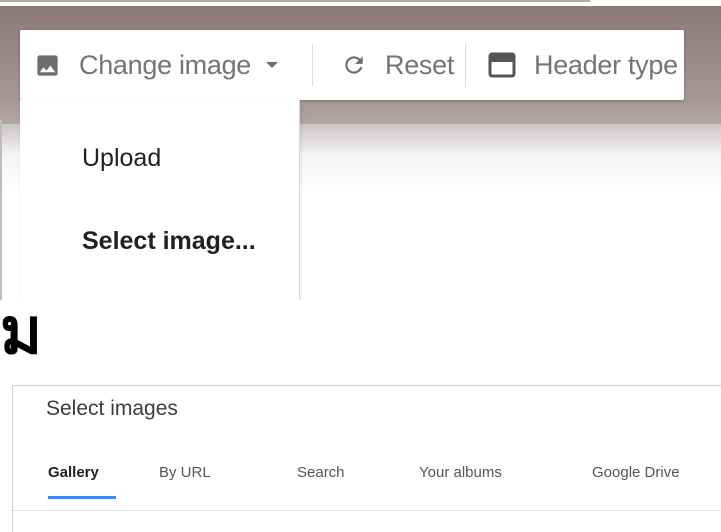  What do you see at coordinates (82, 497) in the screenshot?
I see `active-tab-indicator` at bounding box center [82, 497].